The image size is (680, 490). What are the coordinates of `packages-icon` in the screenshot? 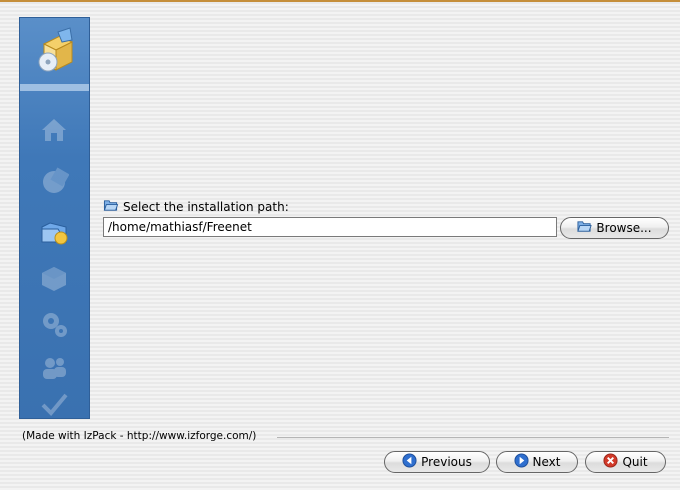 It's located at (54, 278).